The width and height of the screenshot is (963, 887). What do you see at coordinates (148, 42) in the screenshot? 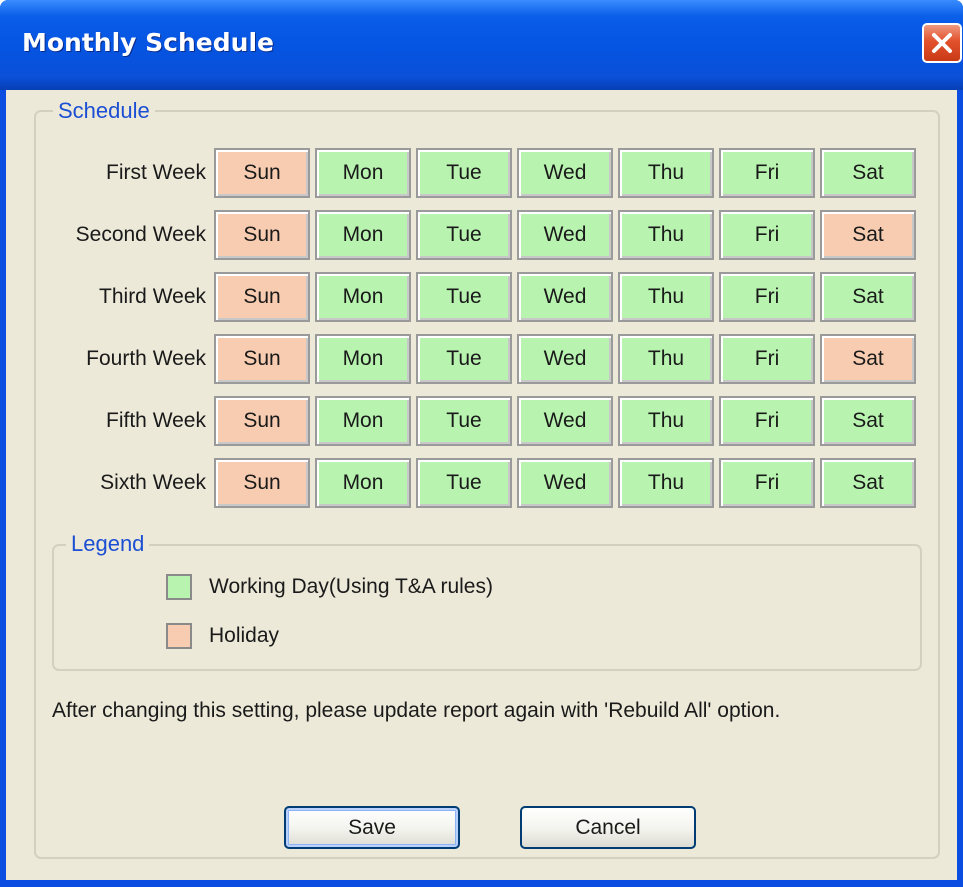
I see `window-title: Monthly Schedule` at bounding box center [148, 42].